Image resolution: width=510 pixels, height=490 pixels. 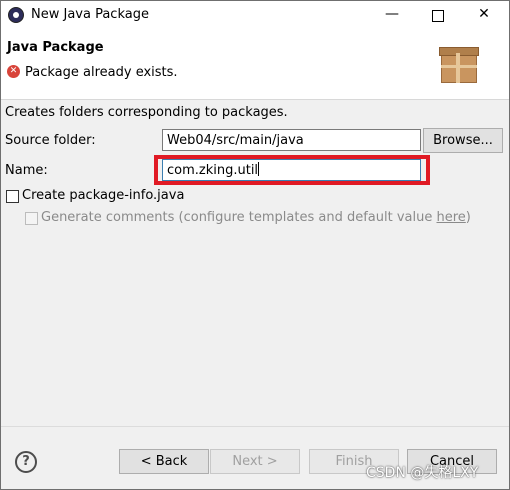 I want to click on eclipse-icon, so click(x=16, y=15).